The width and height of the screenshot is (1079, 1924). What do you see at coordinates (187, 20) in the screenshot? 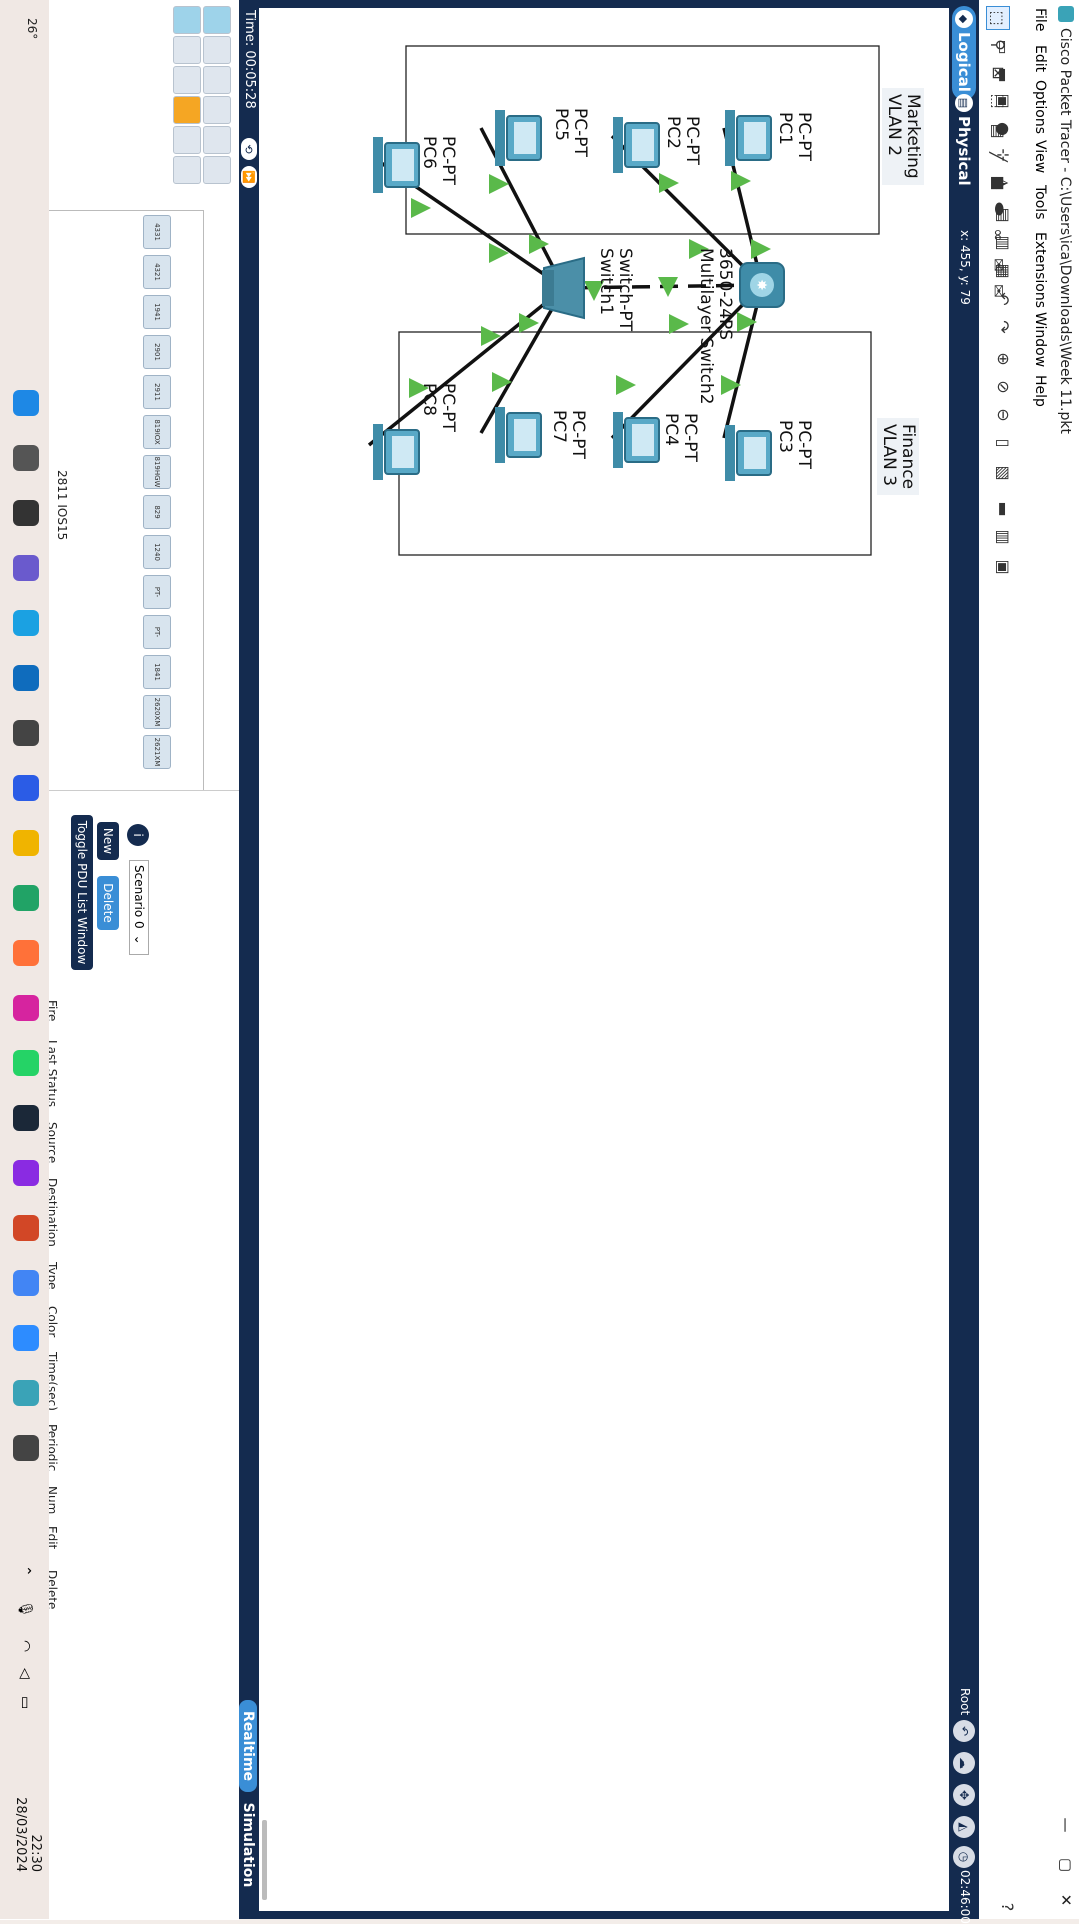
I see `routers-subcategory-icon` at bounding box center [187, 20].